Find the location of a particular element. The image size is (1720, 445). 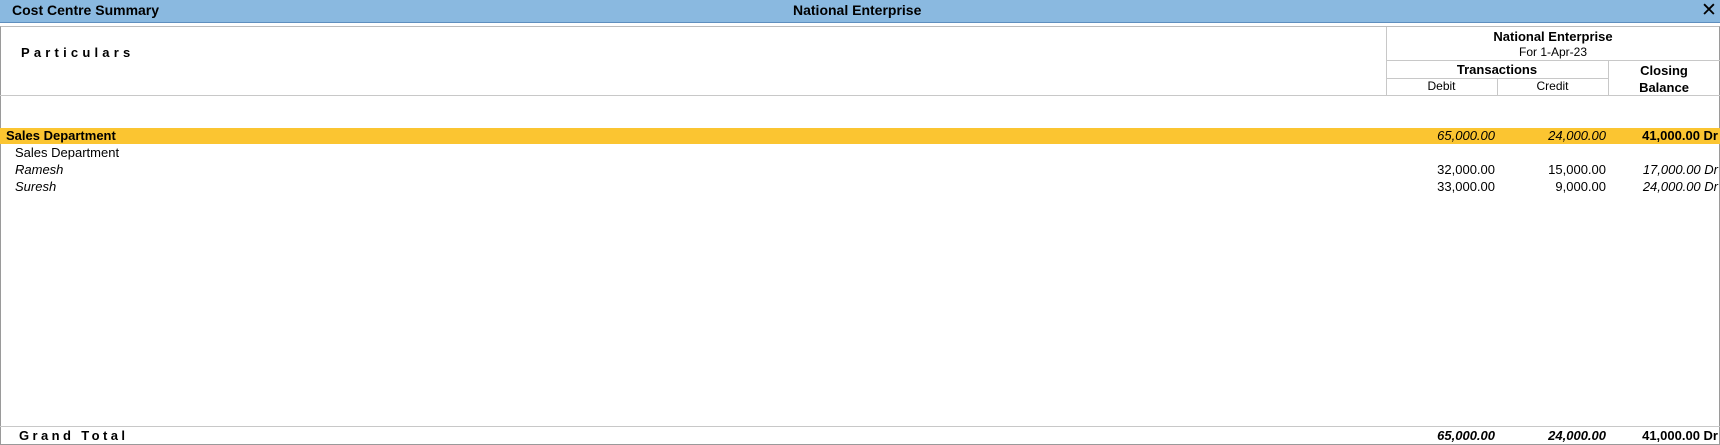

header-divider-period is located at coordinates (1553, 60).